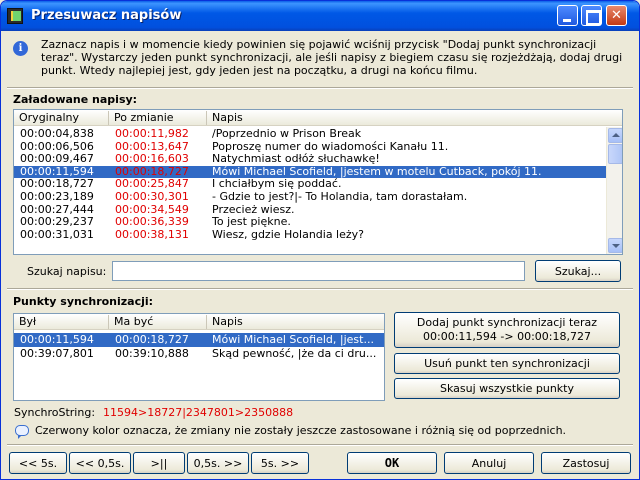 The height and width of the screenshot is (480, 640). Describe the element at coordinates (152, 234) in the screenshot. I see `changed-time: 00:00:38,131` at that location.